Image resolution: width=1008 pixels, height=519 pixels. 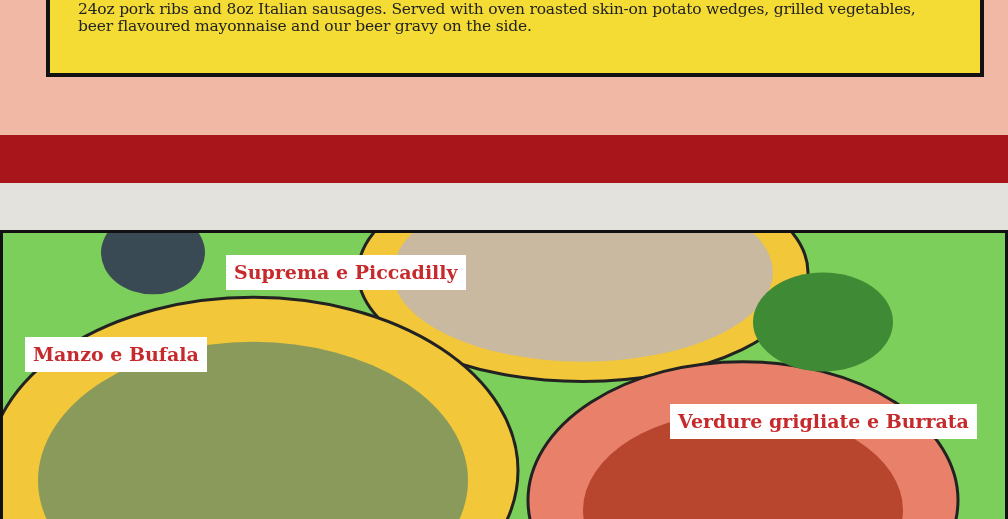 I want to click on dish-label: Suprema e Piccadilly, so click(x=346, y=272).